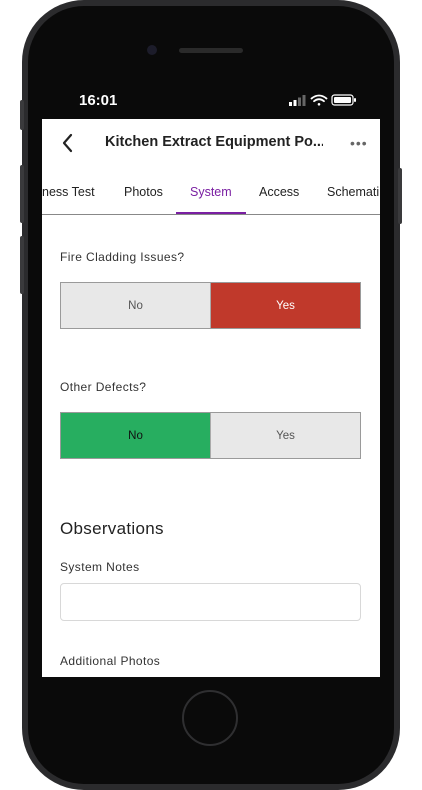 Image resolution: width=422 pixels, height=790 pixels. Describe the element at coordinates (343, 100) in the screenshot. I see `battery-icon` at that location.